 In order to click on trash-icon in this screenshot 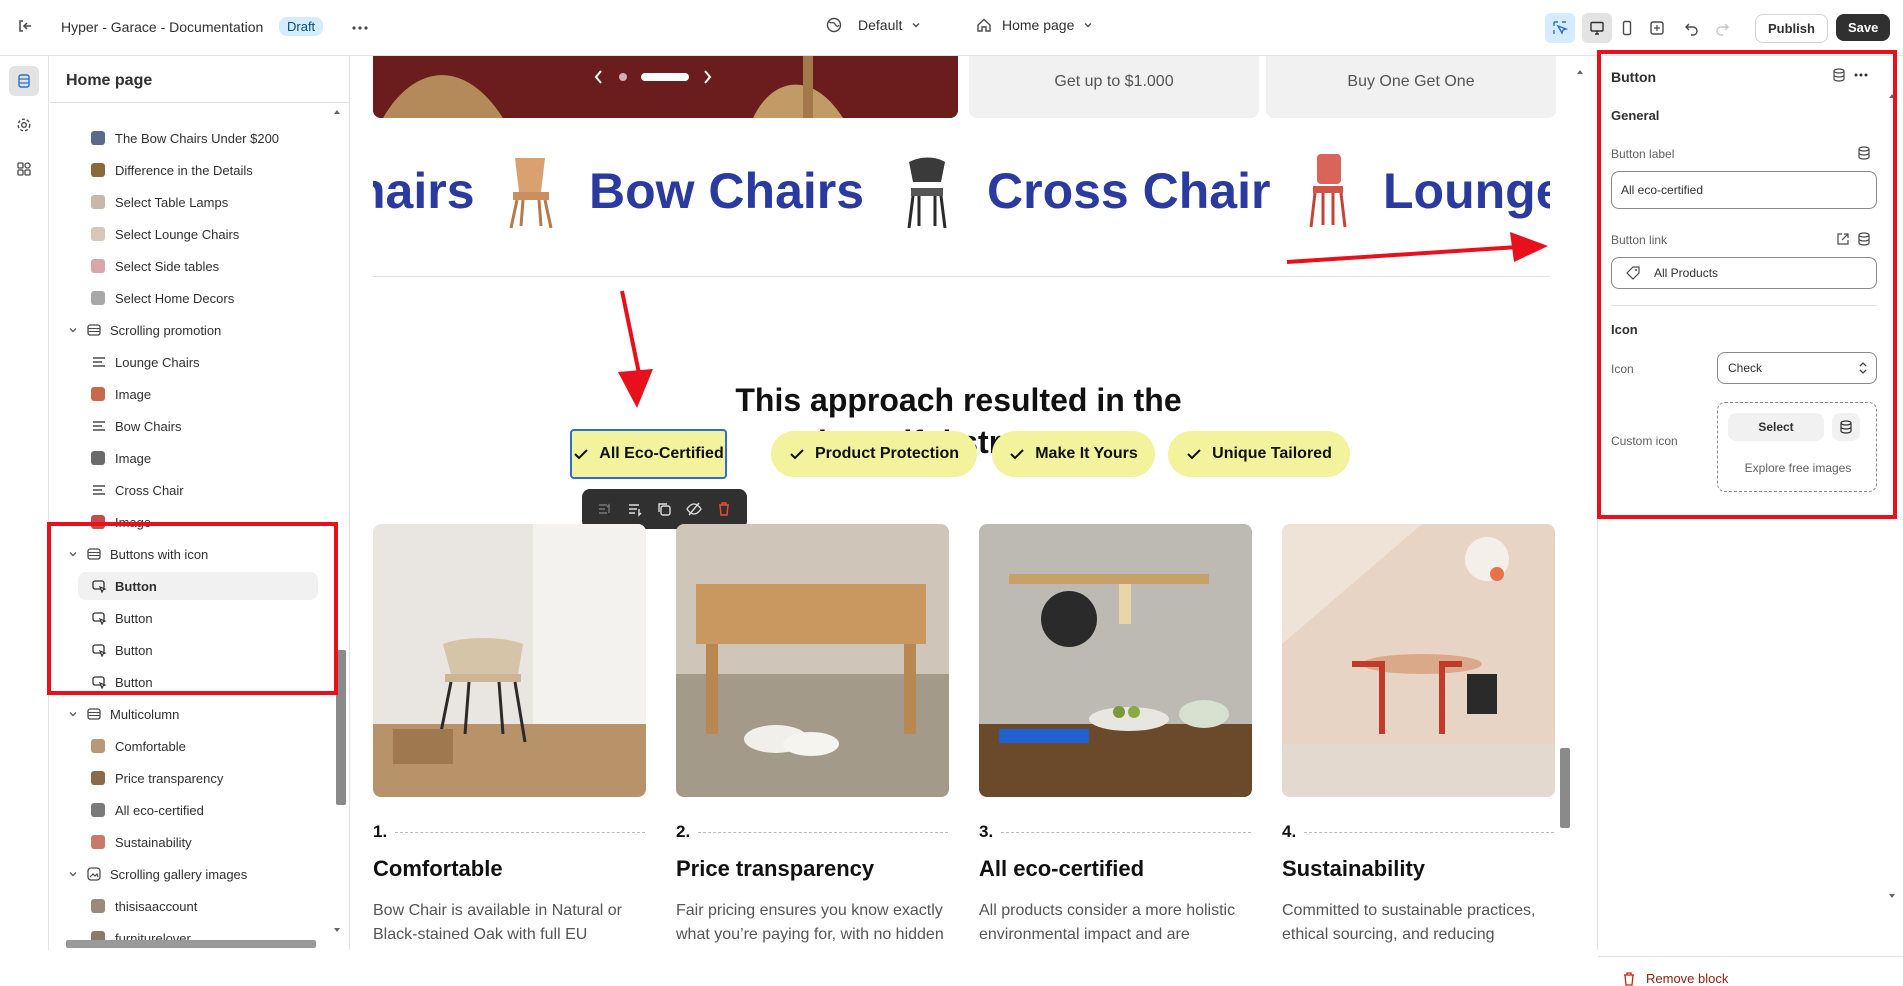, I will do `click(1629, 978)`.